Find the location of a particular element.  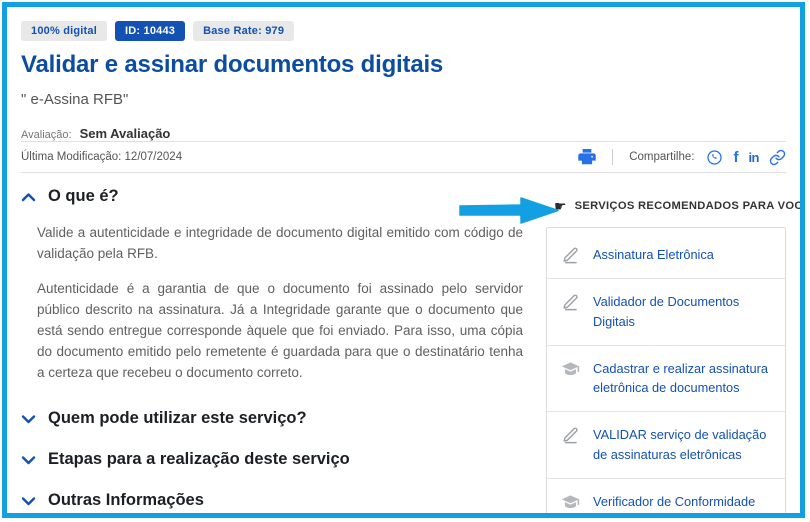

chevron-up-icon is located at coordinates (28, 197).